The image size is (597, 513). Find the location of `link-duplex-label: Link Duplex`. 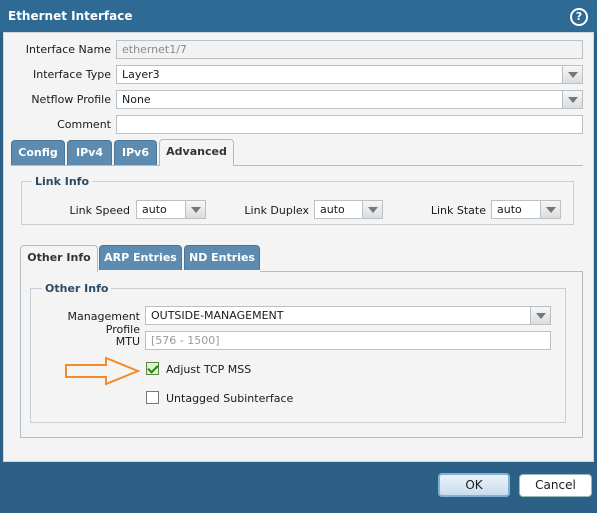

link-duplex-label: Link Duplex is located at coordinates (276, 210).